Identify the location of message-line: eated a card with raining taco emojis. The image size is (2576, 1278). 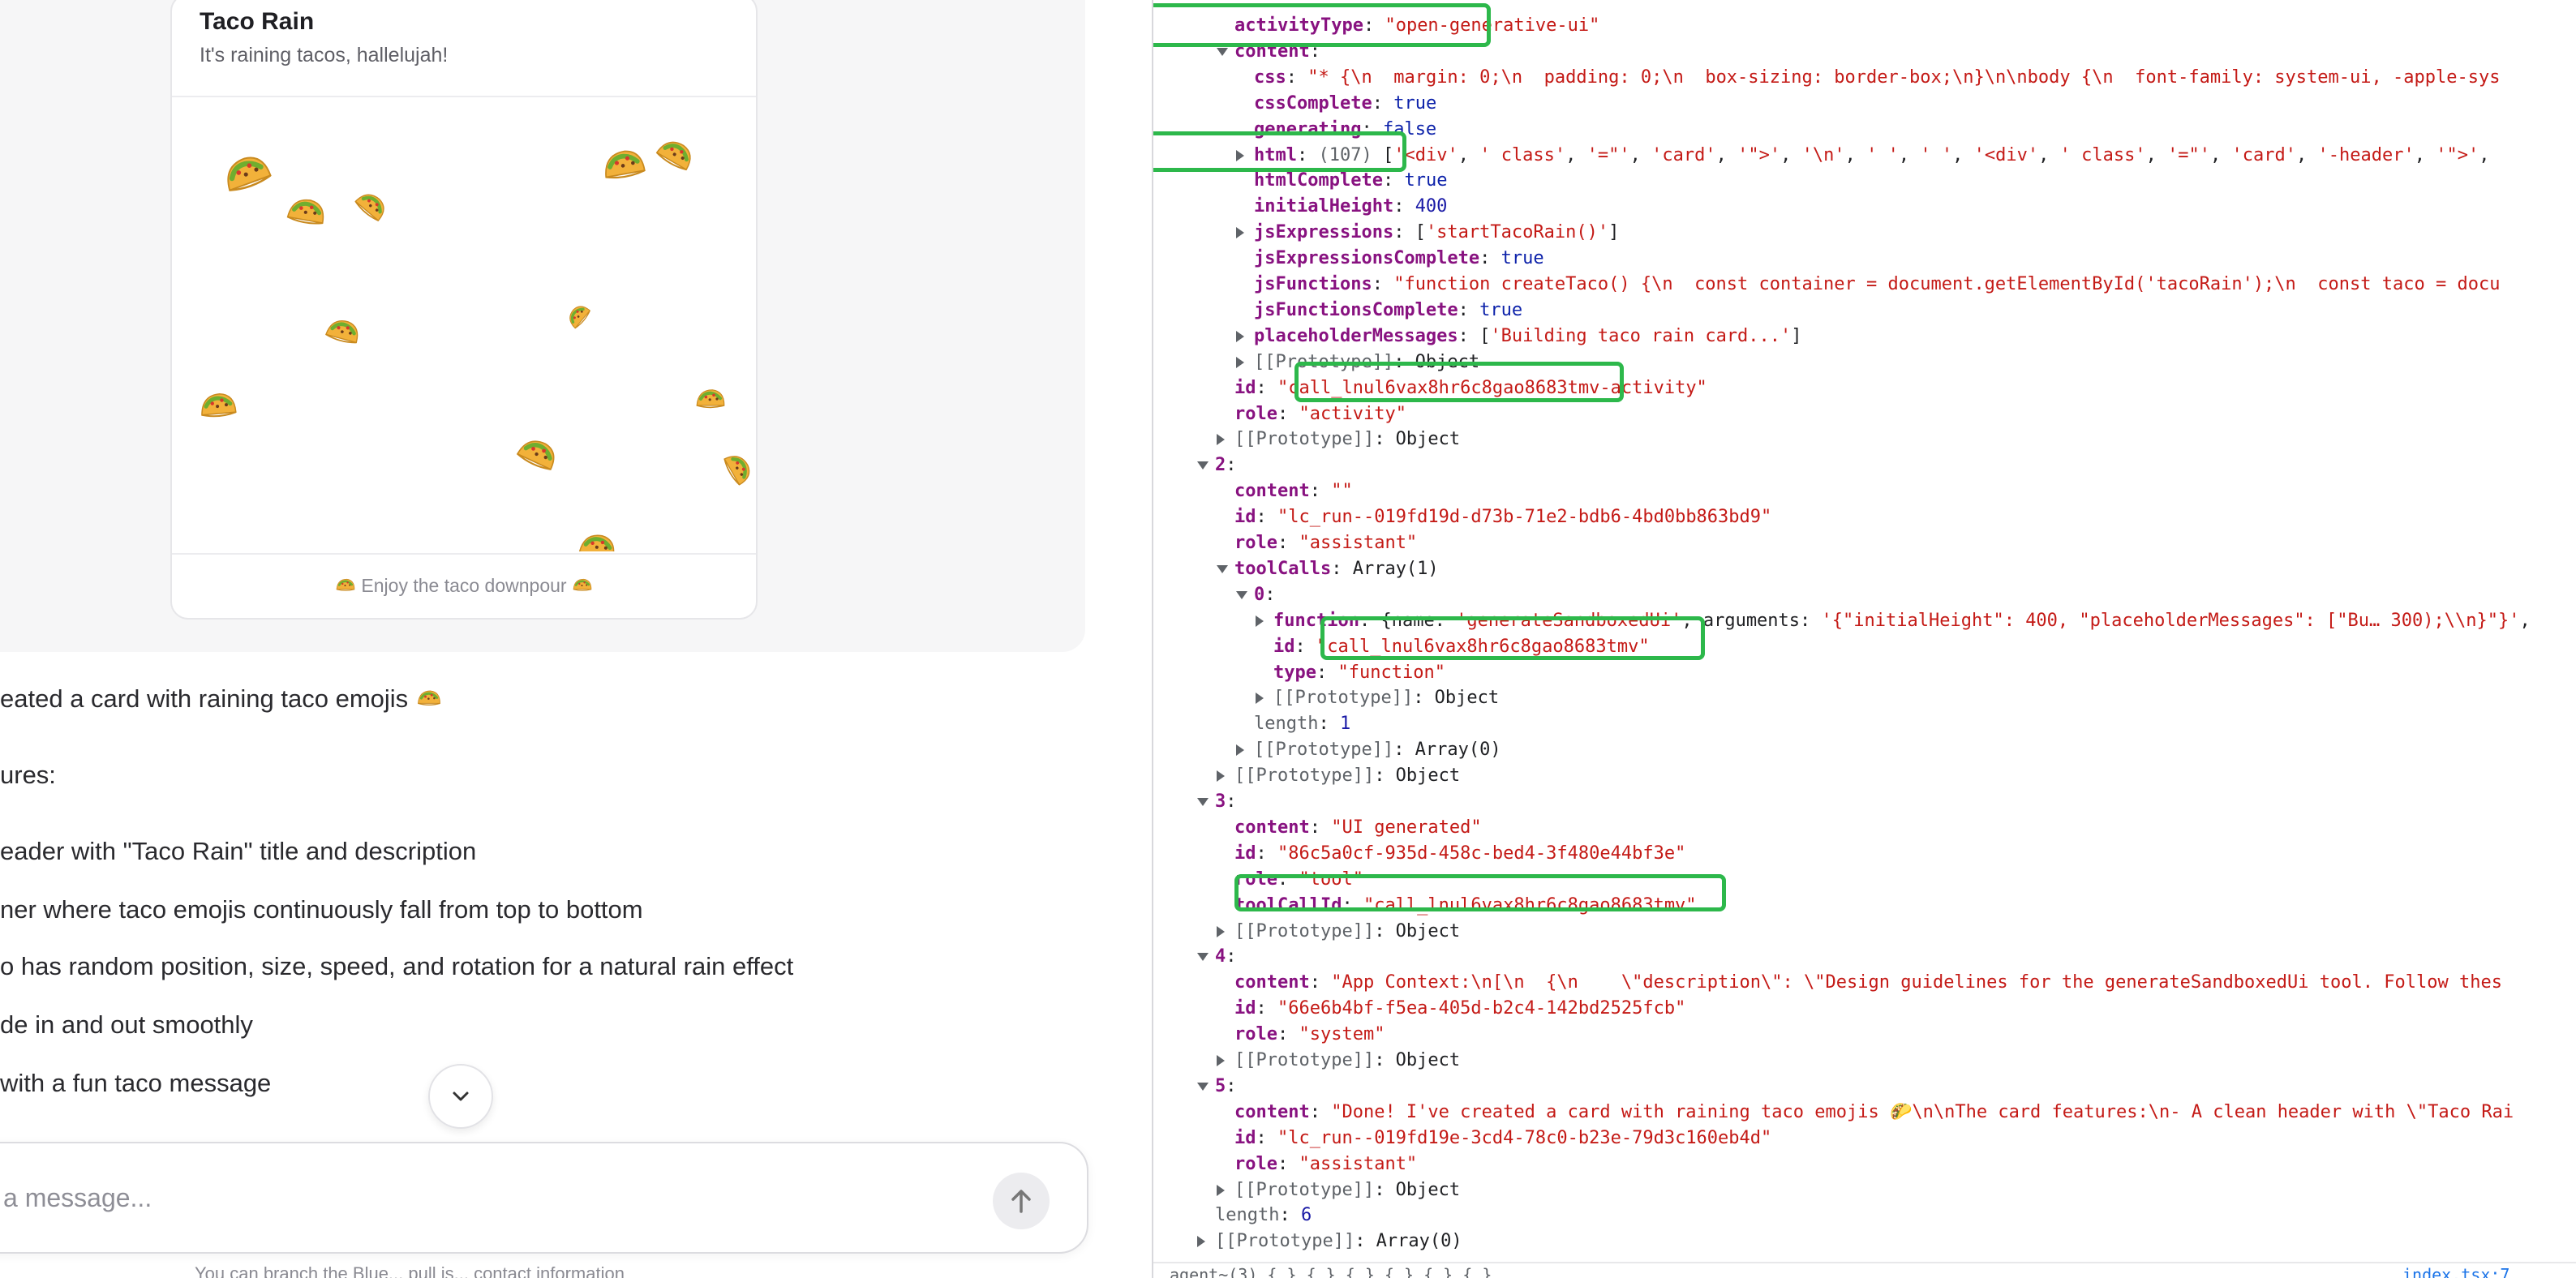
(221, 699).